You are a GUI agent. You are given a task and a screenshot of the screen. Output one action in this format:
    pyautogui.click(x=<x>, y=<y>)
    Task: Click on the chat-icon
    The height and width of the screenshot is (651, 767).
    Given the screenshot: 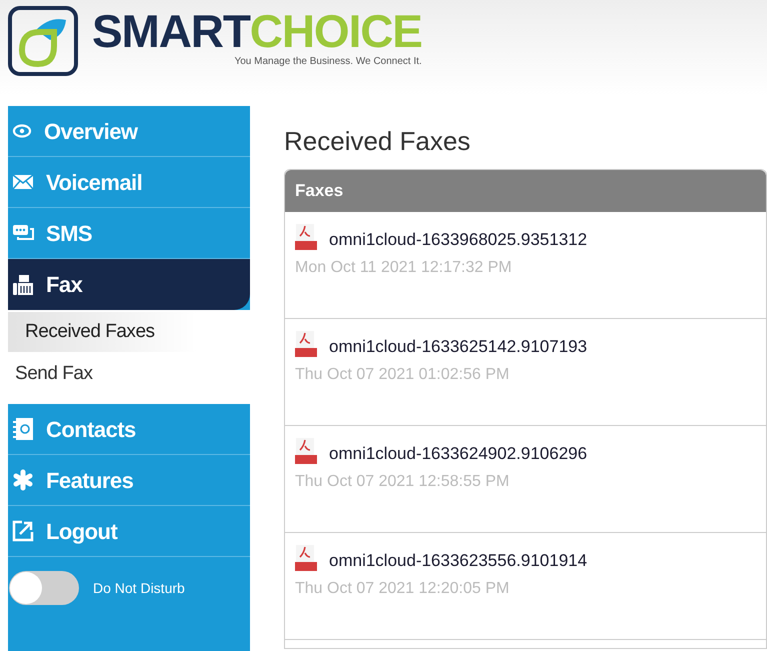 What is the action you would take?
    pyautogui.click(x=23, y=233)
    